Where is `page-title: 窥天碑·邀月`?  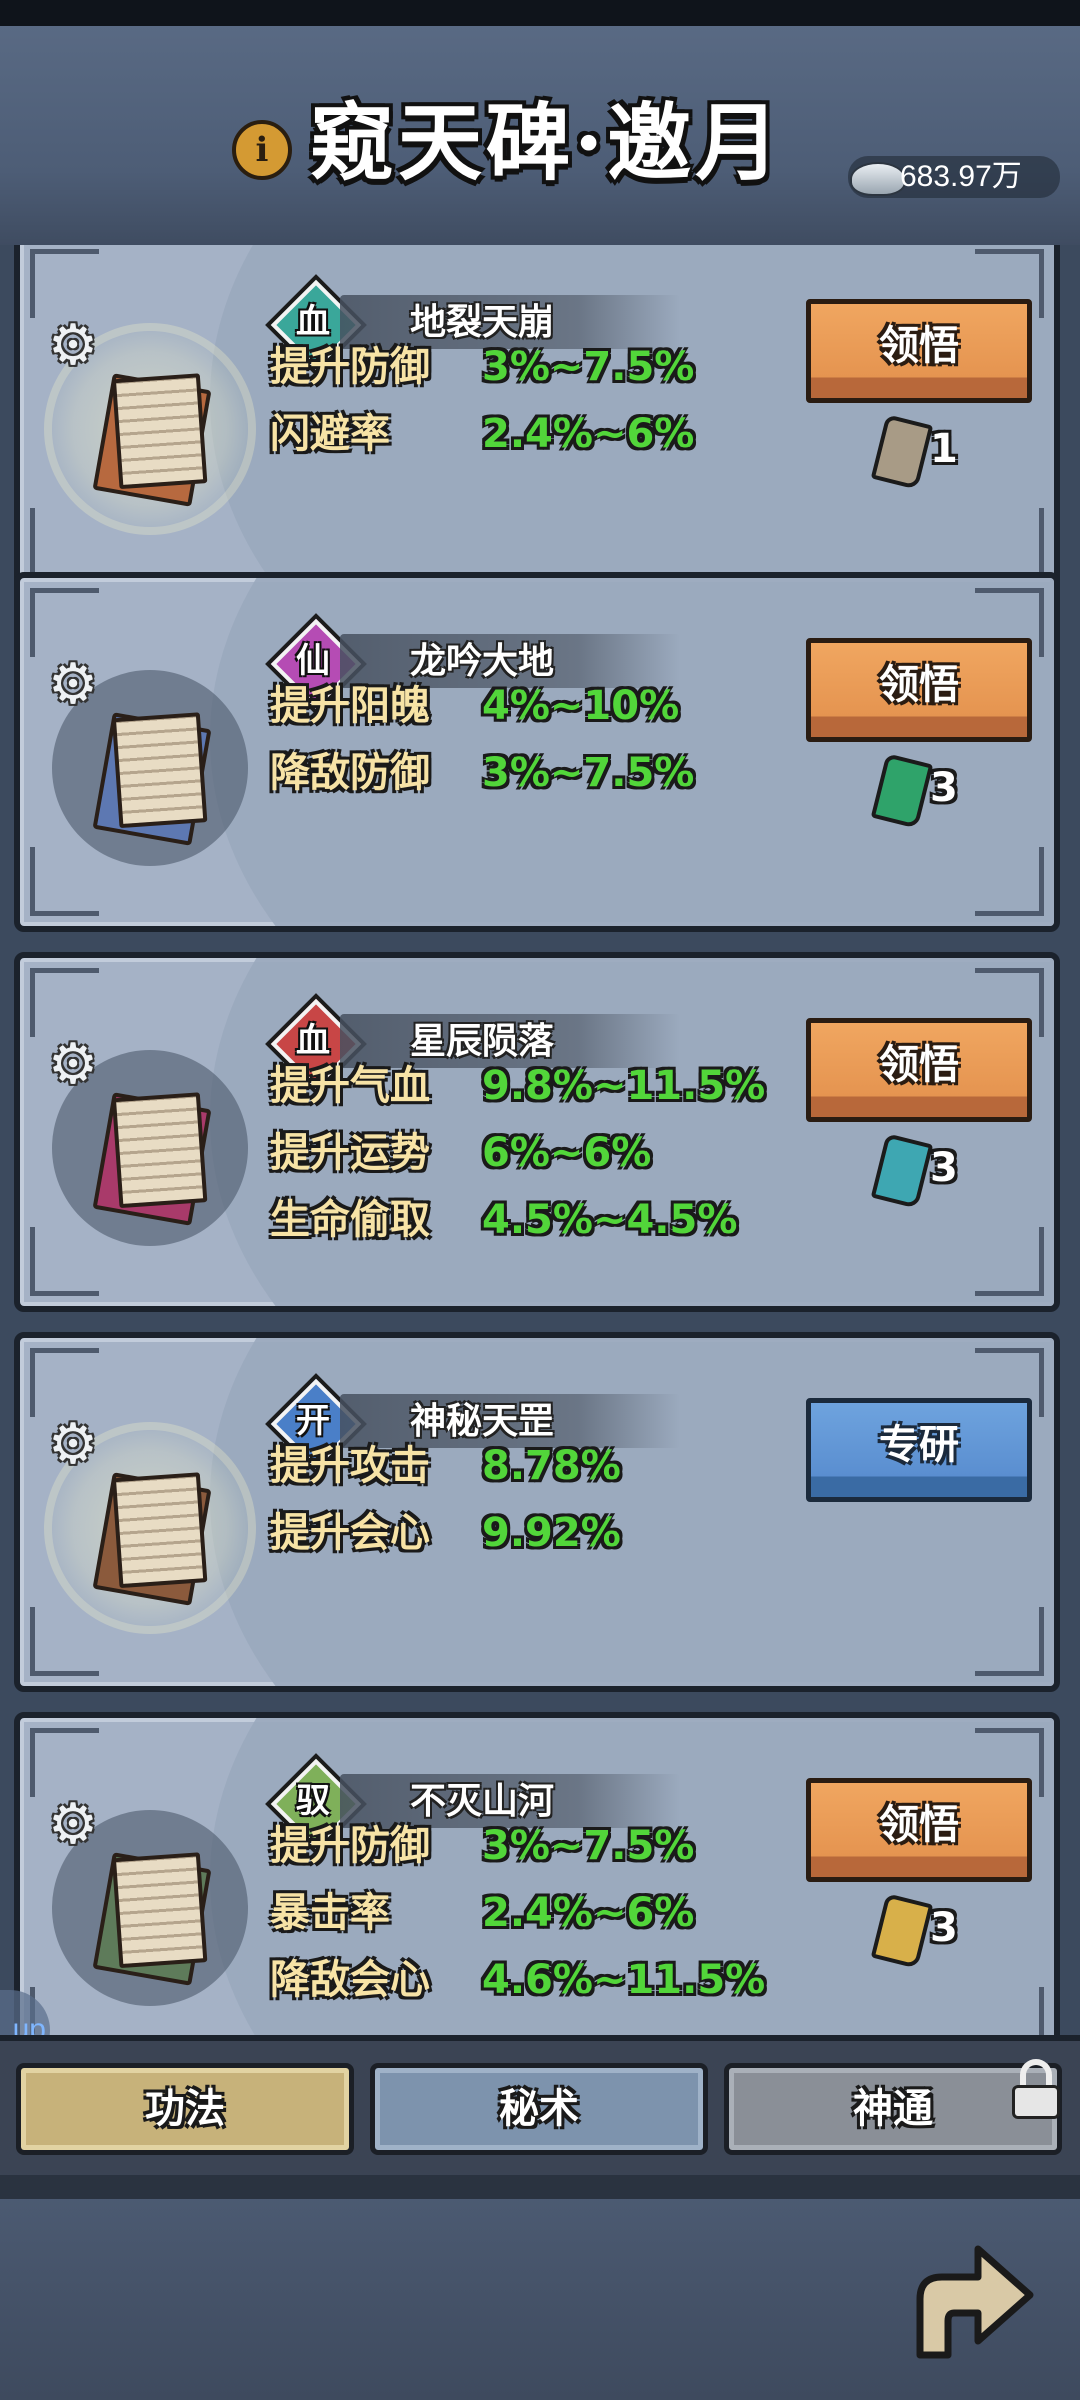 page-title: 窥天碑·邀月 is located at coordinates (547, 142).